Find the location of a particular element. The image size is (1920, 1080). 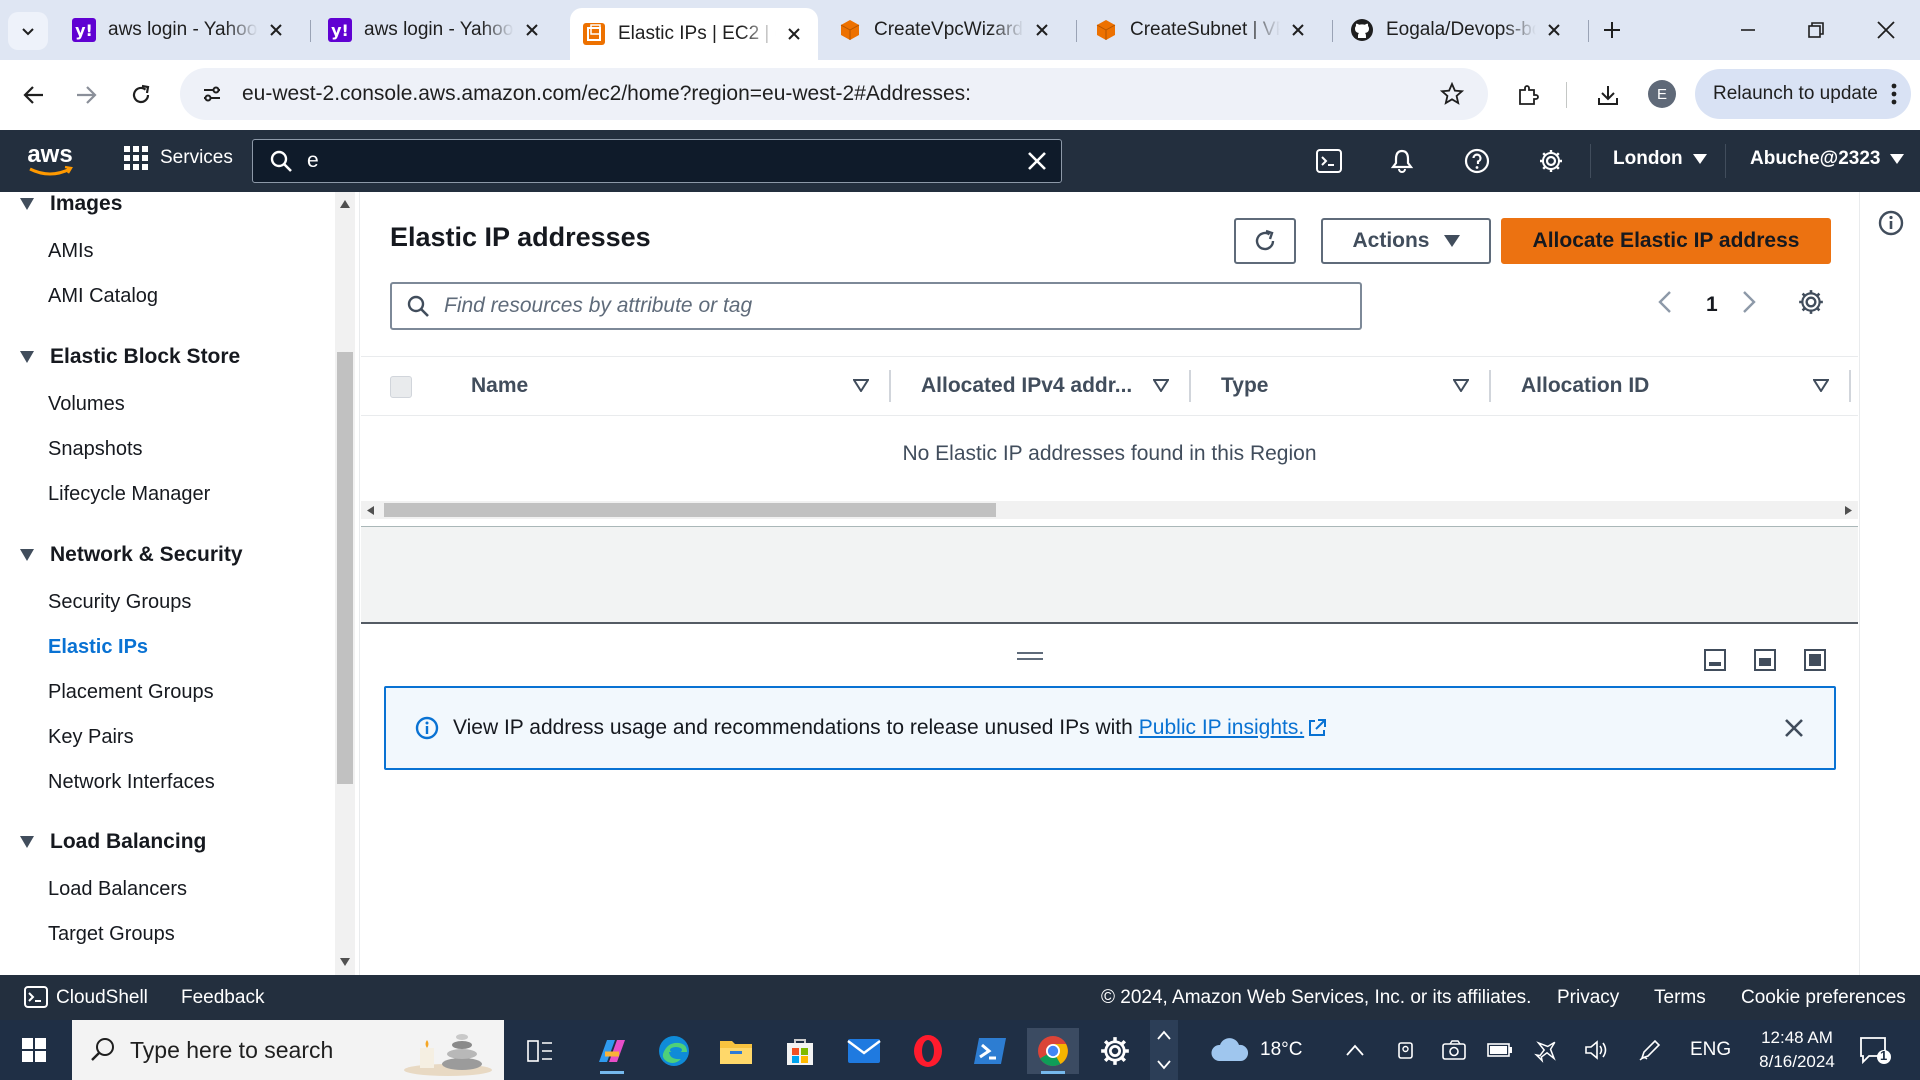

actions-dropdown-button: Actions is located at coordinates (1406, 241).